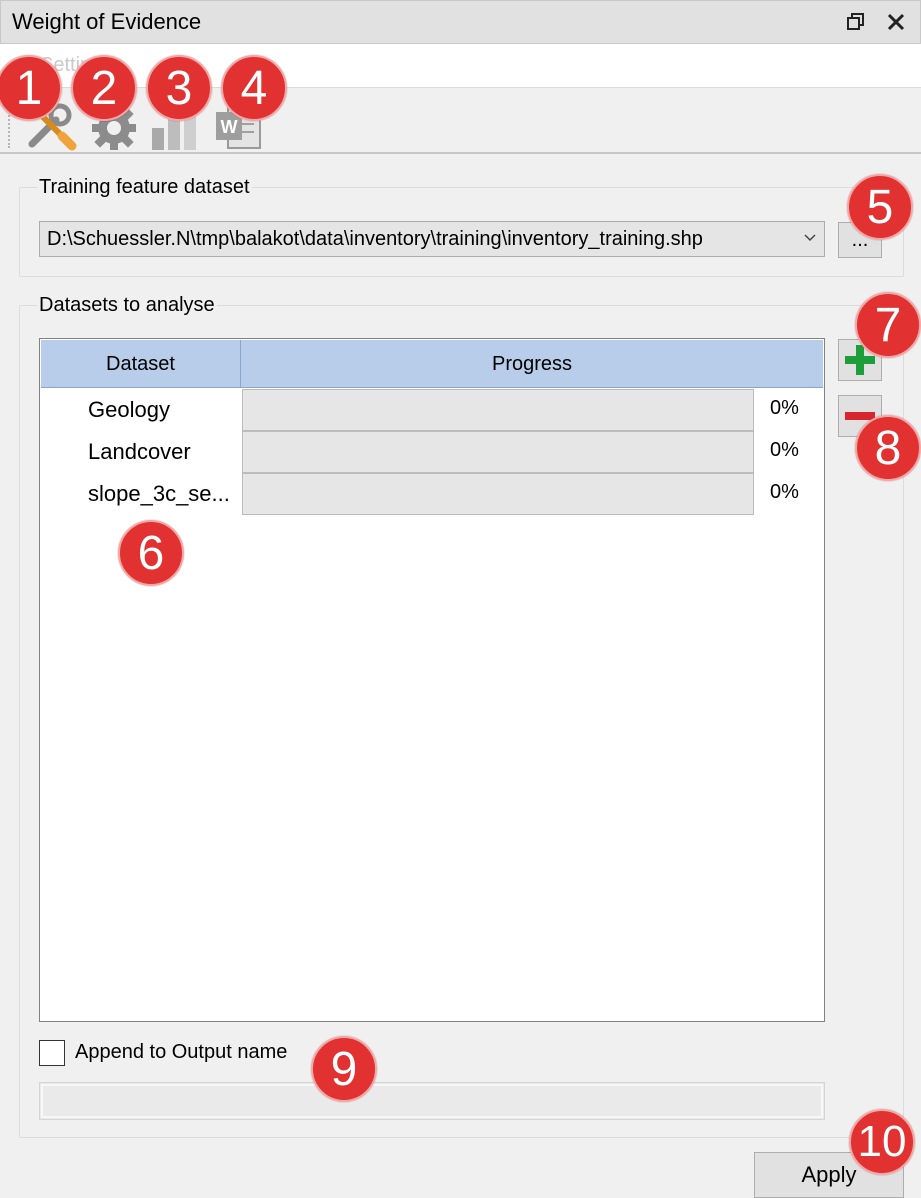 Image resolution: width=921 pixels, height=1198 pixels. What do you see at coordinates (888, 448) in the screenshot?
I see `callout-badge-8: 8` at bounding box center [888, 448].